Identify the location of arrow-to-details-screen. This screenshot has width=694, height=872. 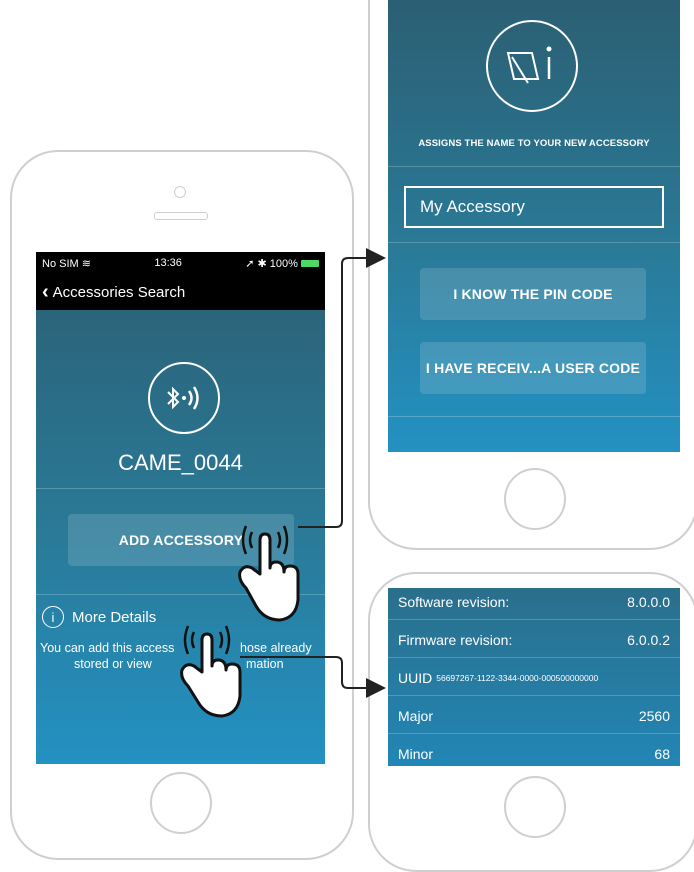
(313, 677).